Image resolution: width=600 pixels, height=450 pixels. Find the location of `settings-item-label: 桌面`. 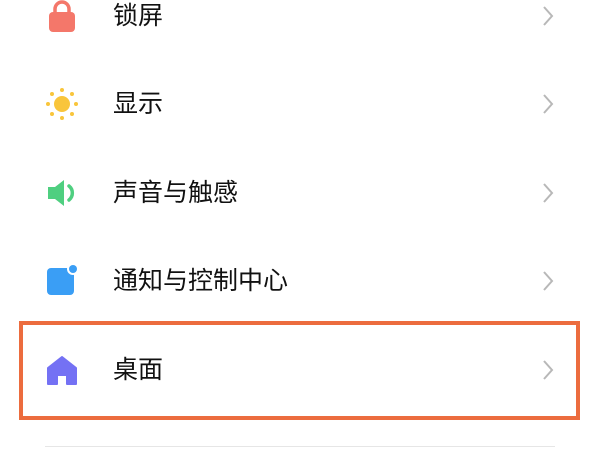

settings-item-label: 桌面 is located at coordinates (138, 369).